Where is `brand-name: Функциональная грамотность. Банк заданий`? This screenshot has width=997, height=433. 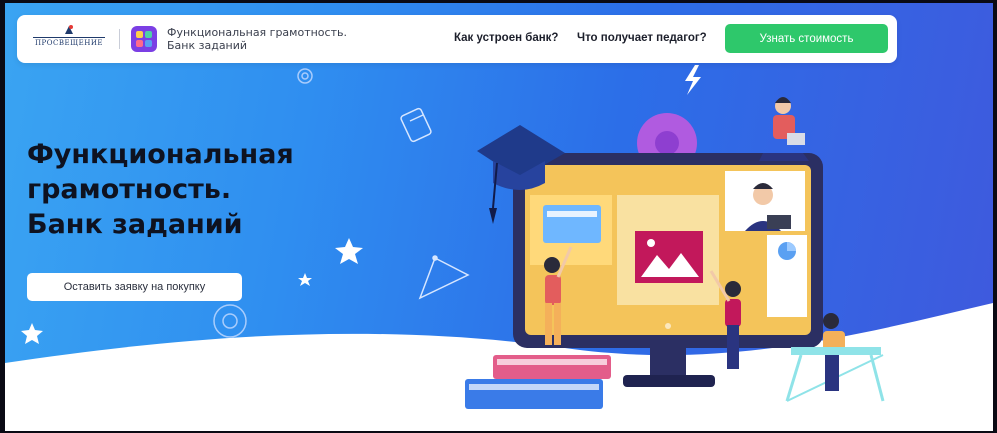
brand-name: Функциональная грамотность. Банк заданий is located at coordinates (277, 39).